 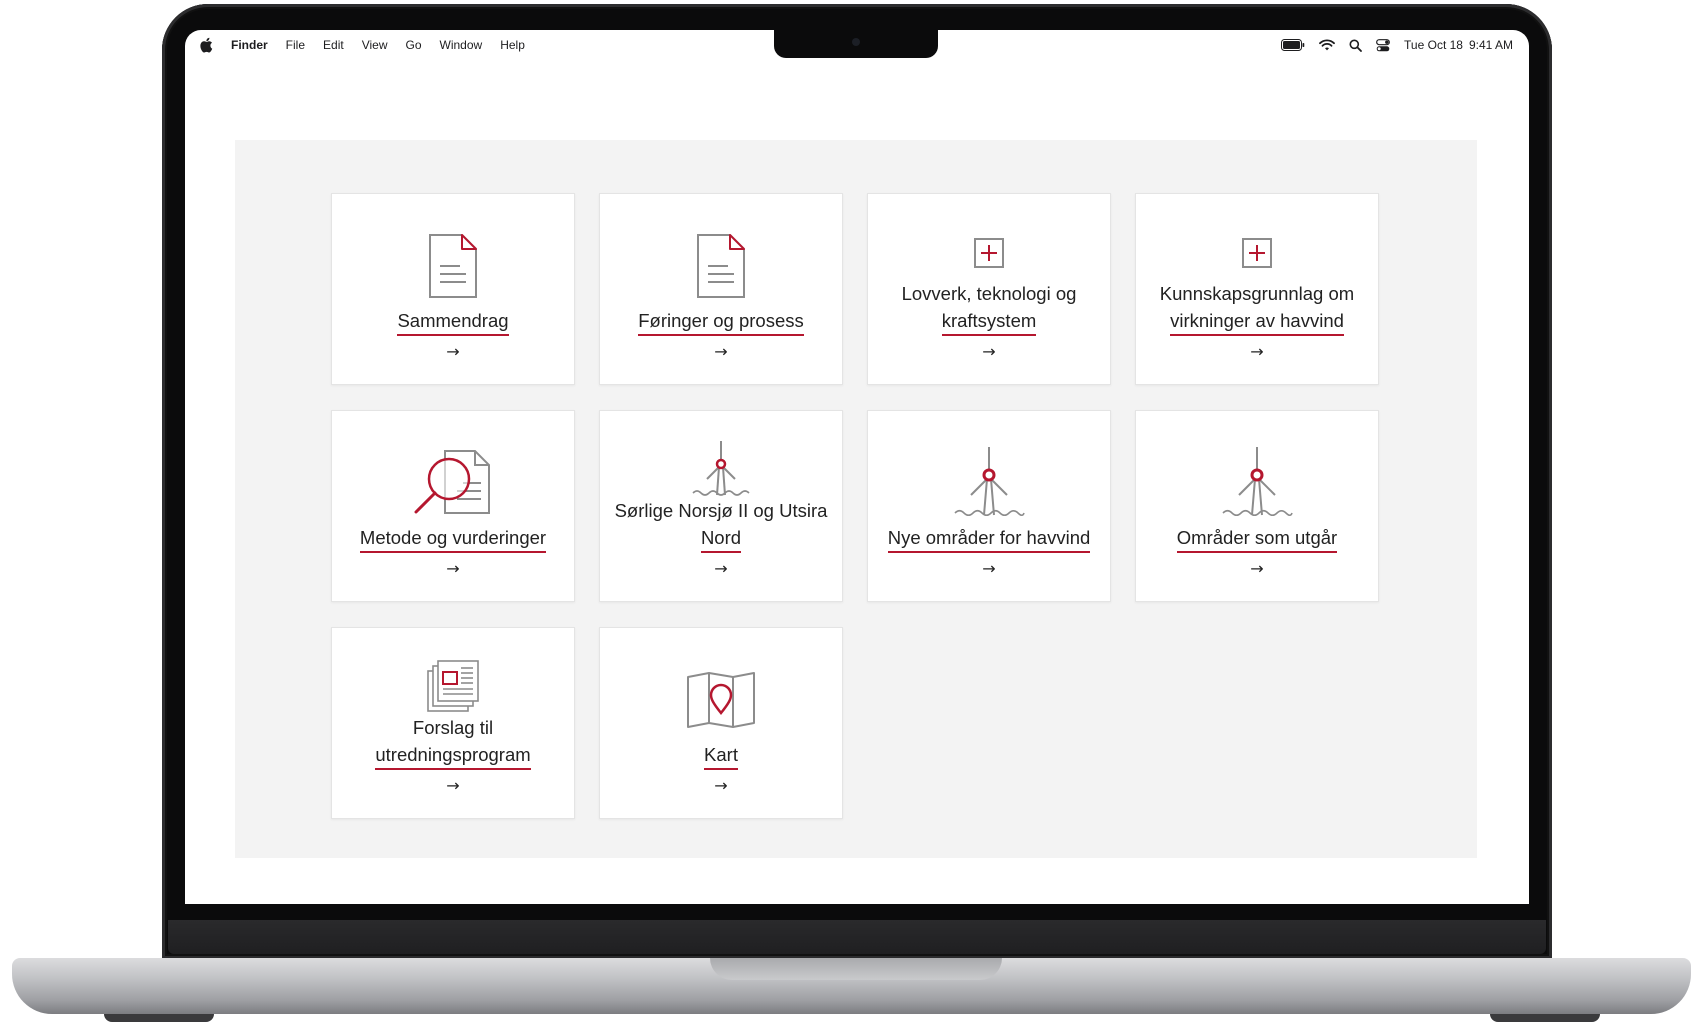 I want to click on card-sorlige-nordsjo-utsira-nord: Sørlige Norsjø II og Utsira Nord →, so click(x=721, y=506).